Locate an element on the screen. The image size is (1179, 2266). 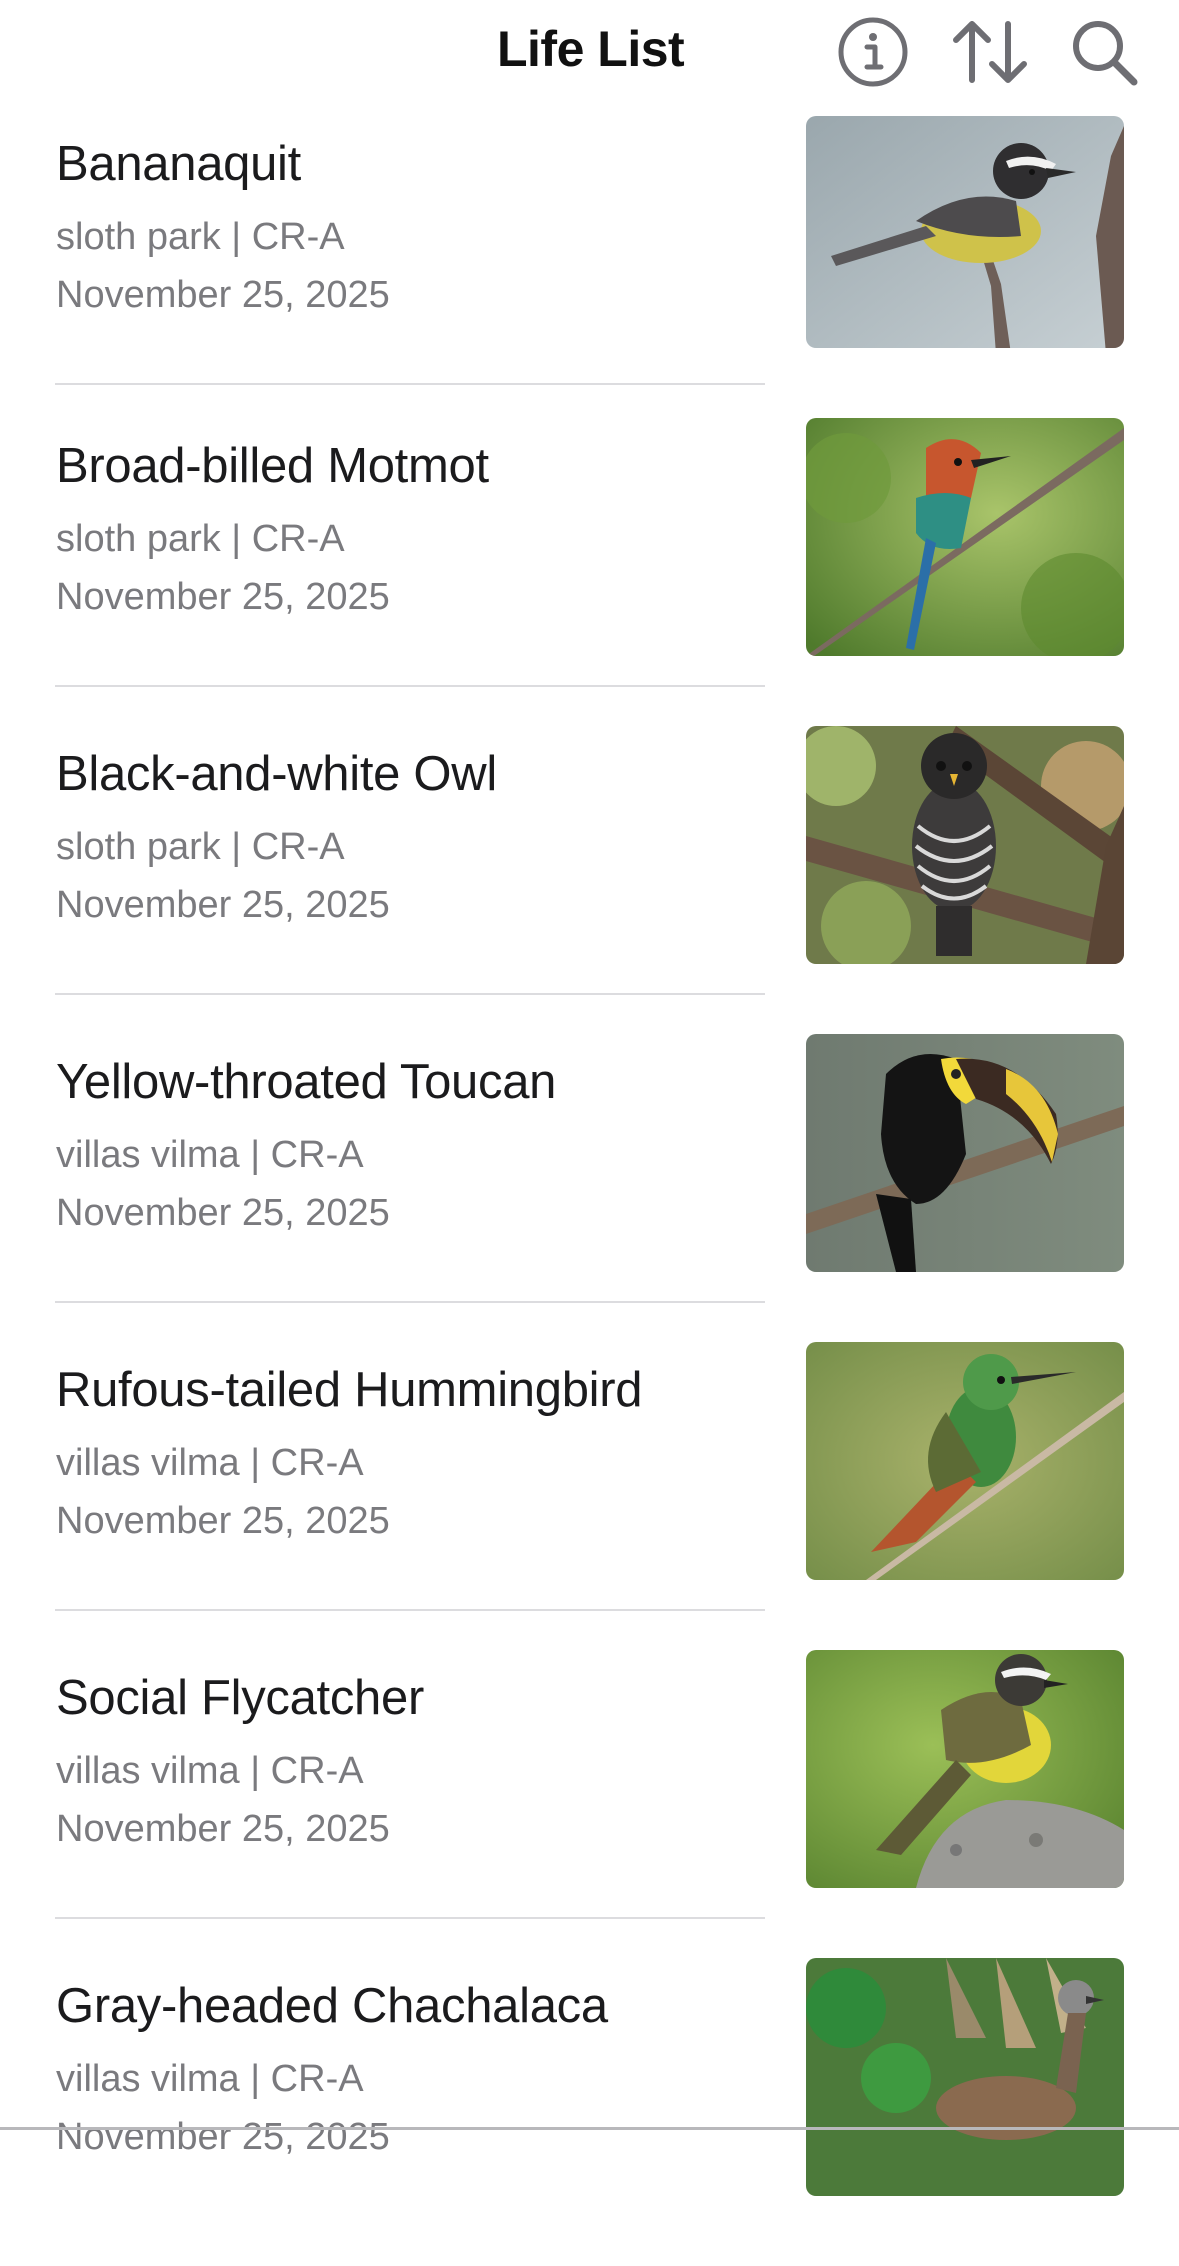
nav-bar: Life List is located at coordinates (589, 50).